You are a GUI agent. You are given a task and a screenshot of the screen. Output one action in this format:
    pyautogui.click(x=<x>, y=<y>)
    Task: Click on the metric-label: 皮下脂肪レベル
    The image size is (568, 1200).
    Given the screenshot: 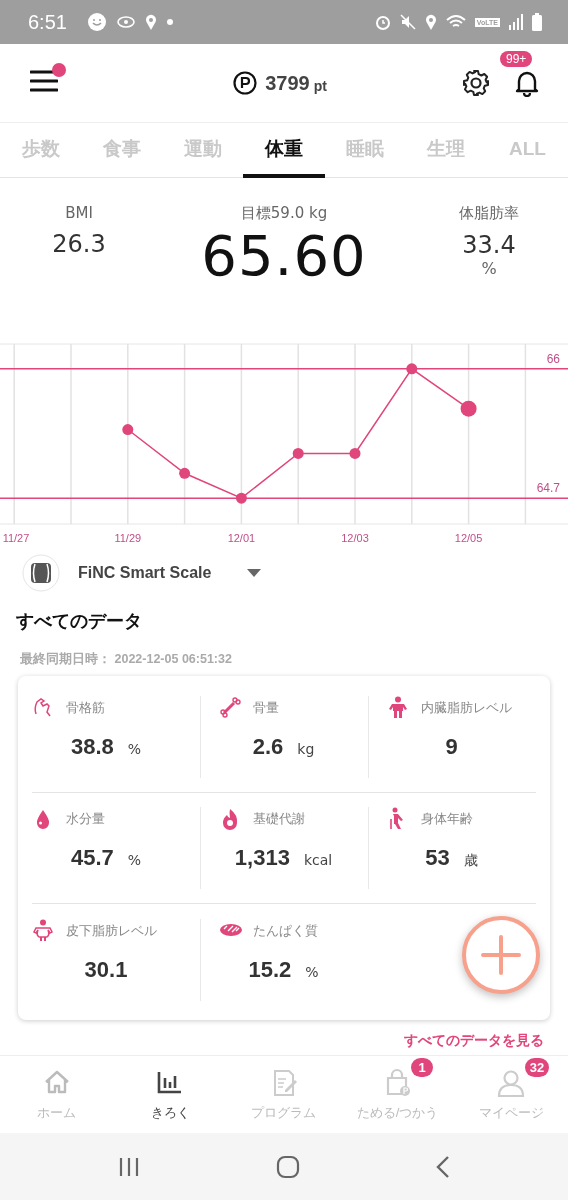 What is the action you would take?
    pyautogui.click(x=111, y=930)
    